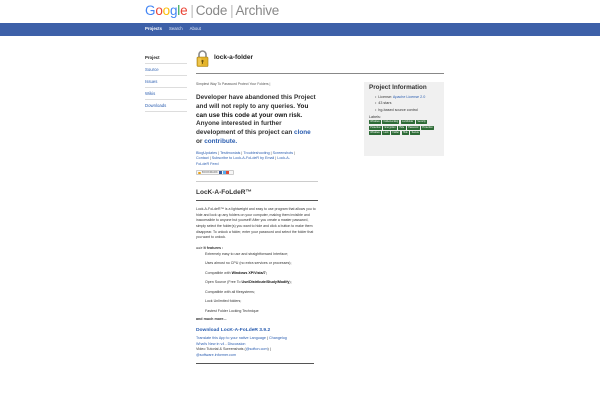 This screenshot has width=600, height=394. What do you see at coordinates (421, 122) in the screenshot?
I see `label-tag: Security` at bounding box center [421, 122].